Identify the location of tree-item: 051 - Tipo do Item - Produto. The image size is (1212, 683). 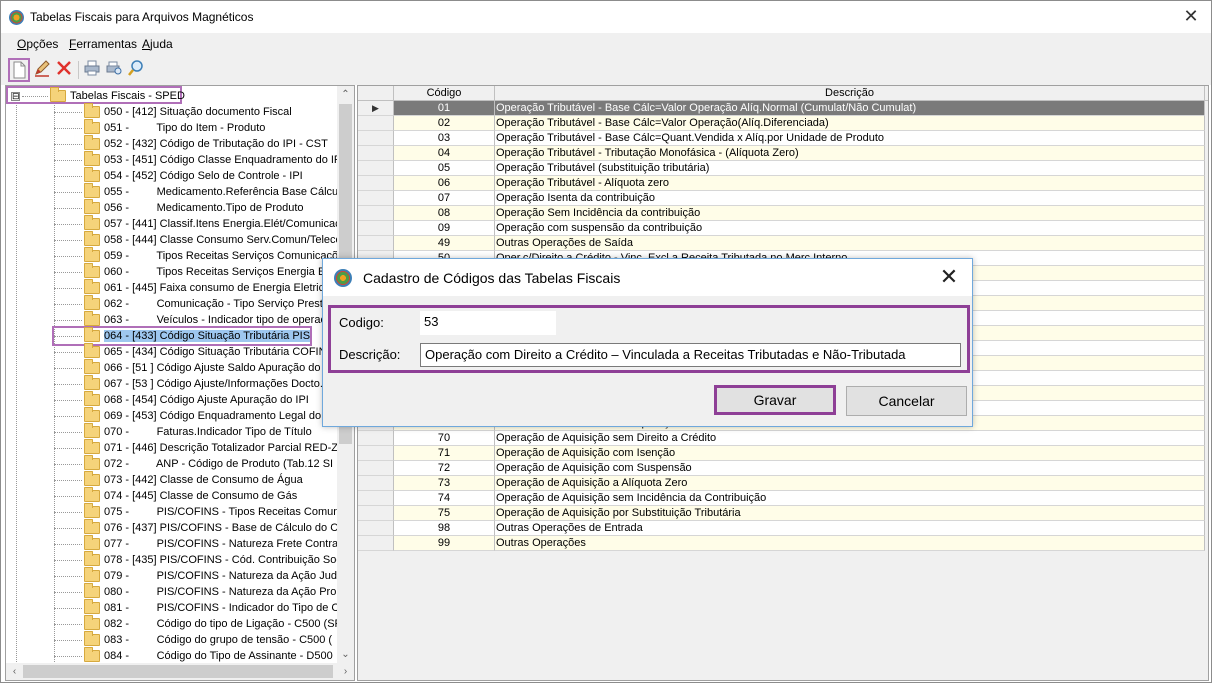
(159, 127).